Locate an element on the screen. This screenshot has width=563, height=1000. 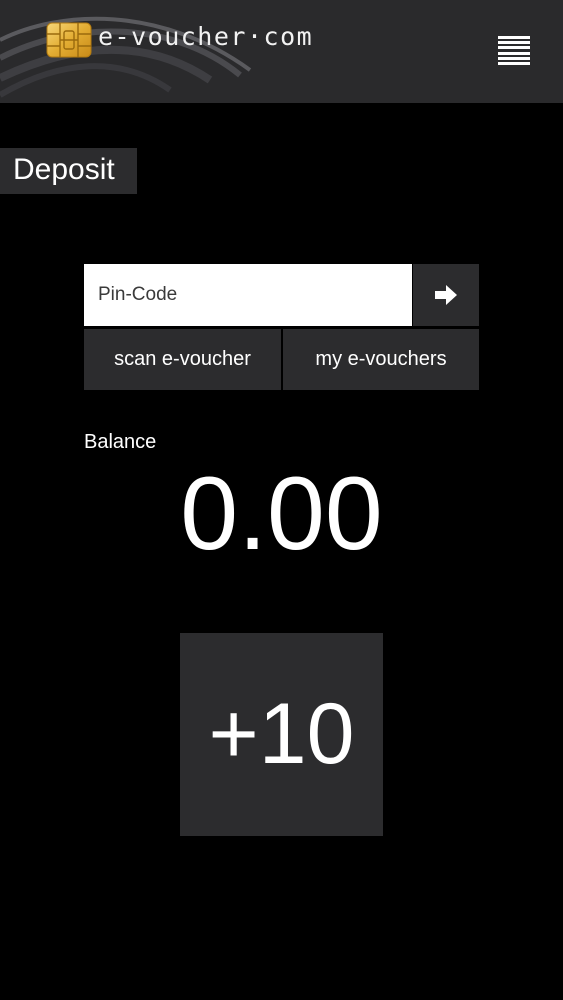
my-e-vouchers-button: my e-vouchers is located at coordinates (381, 359).